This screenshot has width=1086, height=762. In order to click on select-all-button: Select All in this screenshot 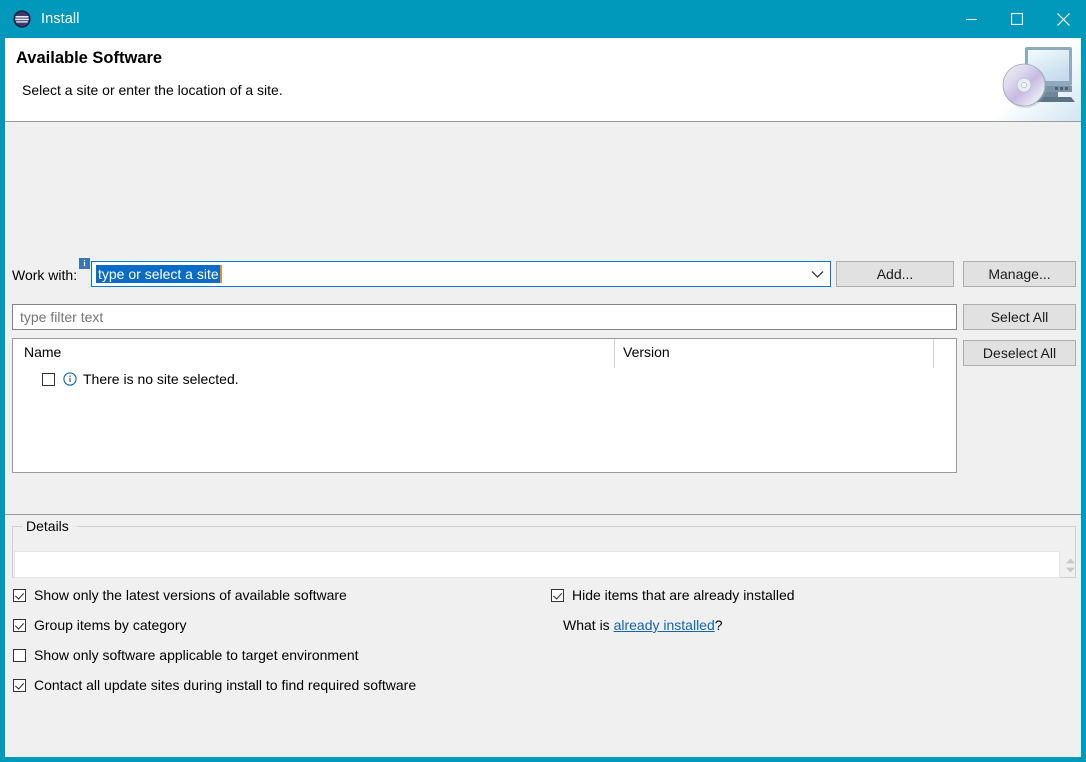, I will do `click(1019, 317)`.